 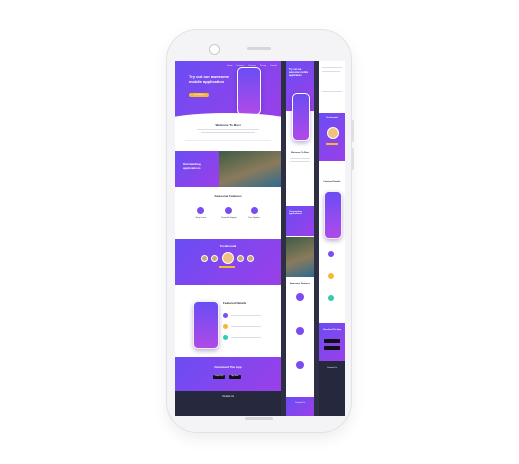 I want to click on google-play-button, so click(x=332, y=341).